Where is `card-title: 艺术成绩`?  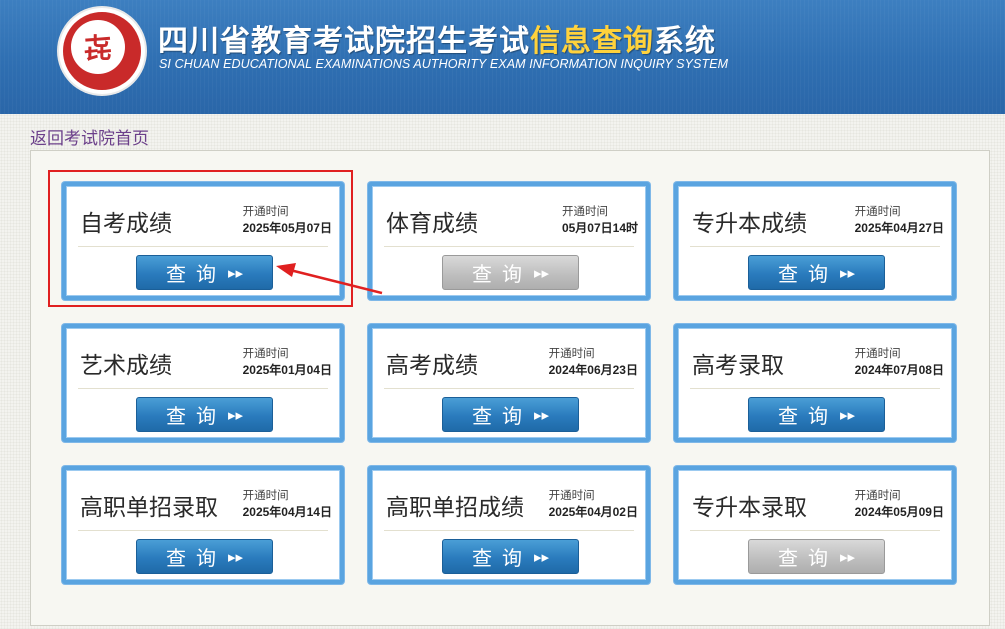
card-title: 艺术成绩 is located at coordinates (126, 366).